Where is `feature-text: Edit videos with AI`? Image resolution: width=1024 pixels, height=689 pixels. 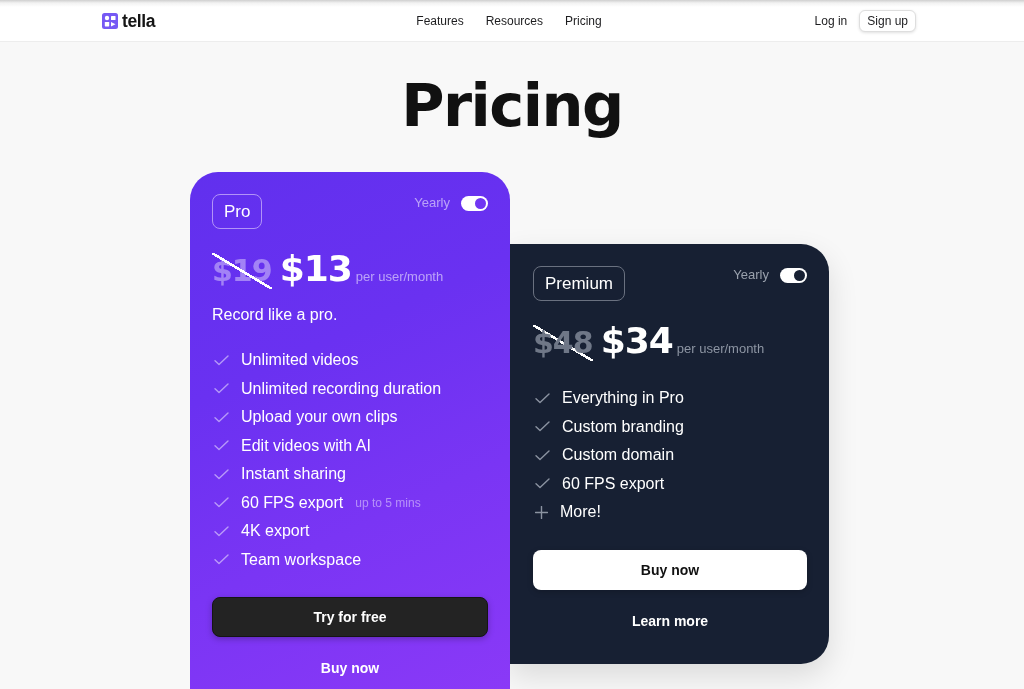 feature-text: Edit videos with AI is located at coordinates (306, 445).